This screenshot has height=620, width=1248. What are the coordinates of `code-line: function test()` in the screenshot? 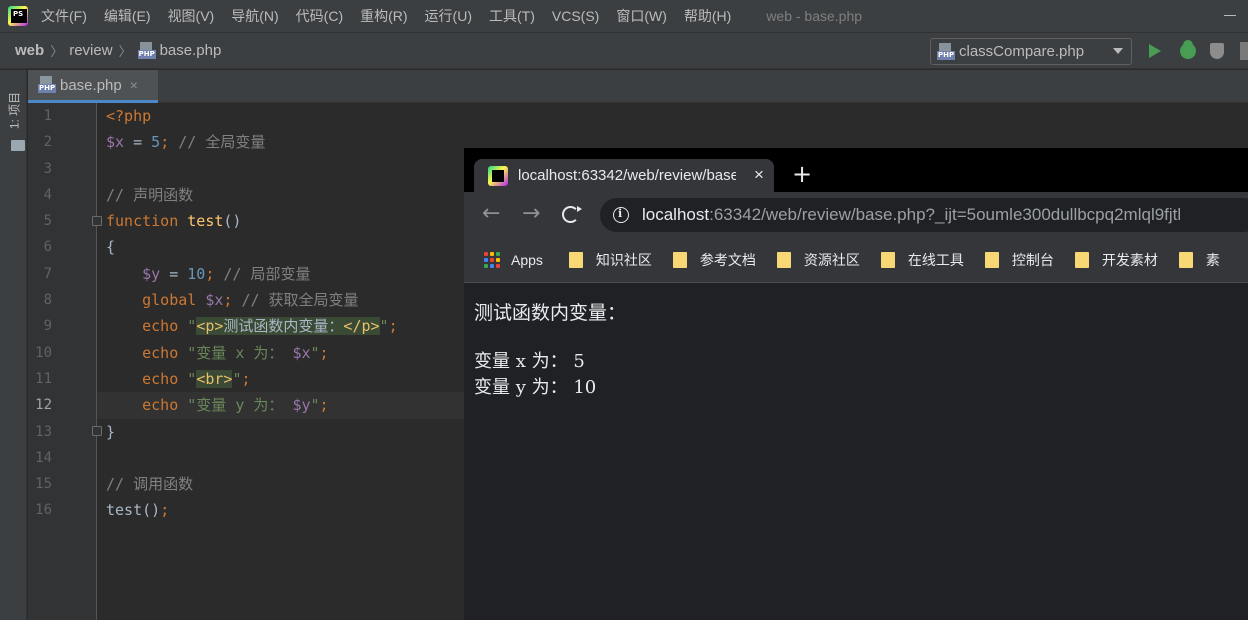 It's located at (280, 221).